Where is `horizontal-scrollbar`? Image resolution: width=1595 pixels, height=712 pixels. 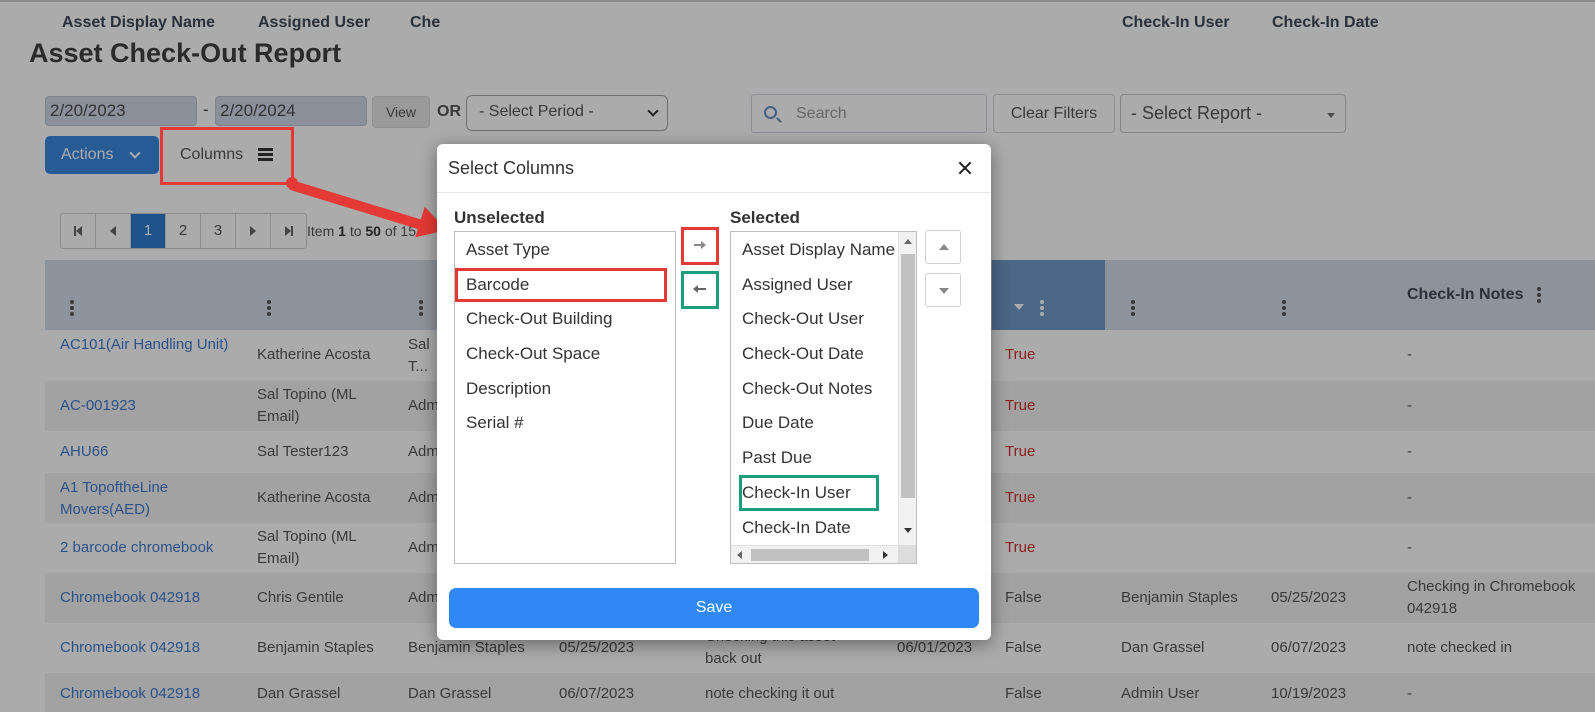
horizontal-scrollbar is located at coordinates (814, 554).